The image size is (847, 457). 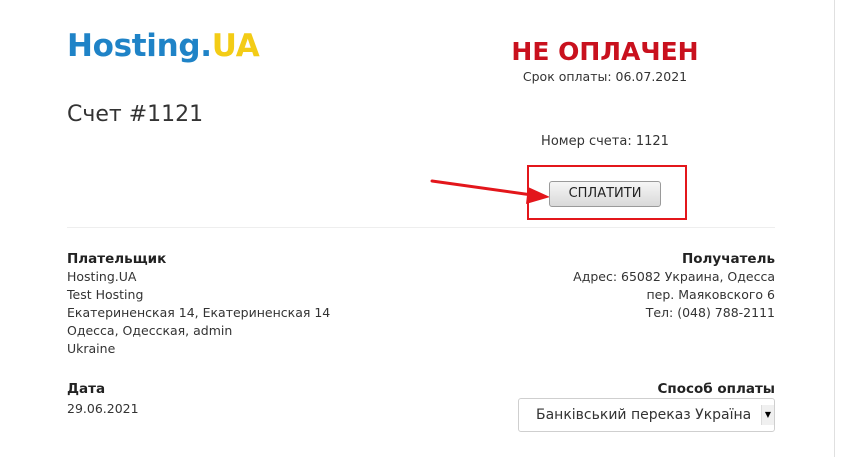 What do you see at coordinates (91, 348) in the screenshot?
I see `payer-line: Ukraine` at bounding box center [91, 348].